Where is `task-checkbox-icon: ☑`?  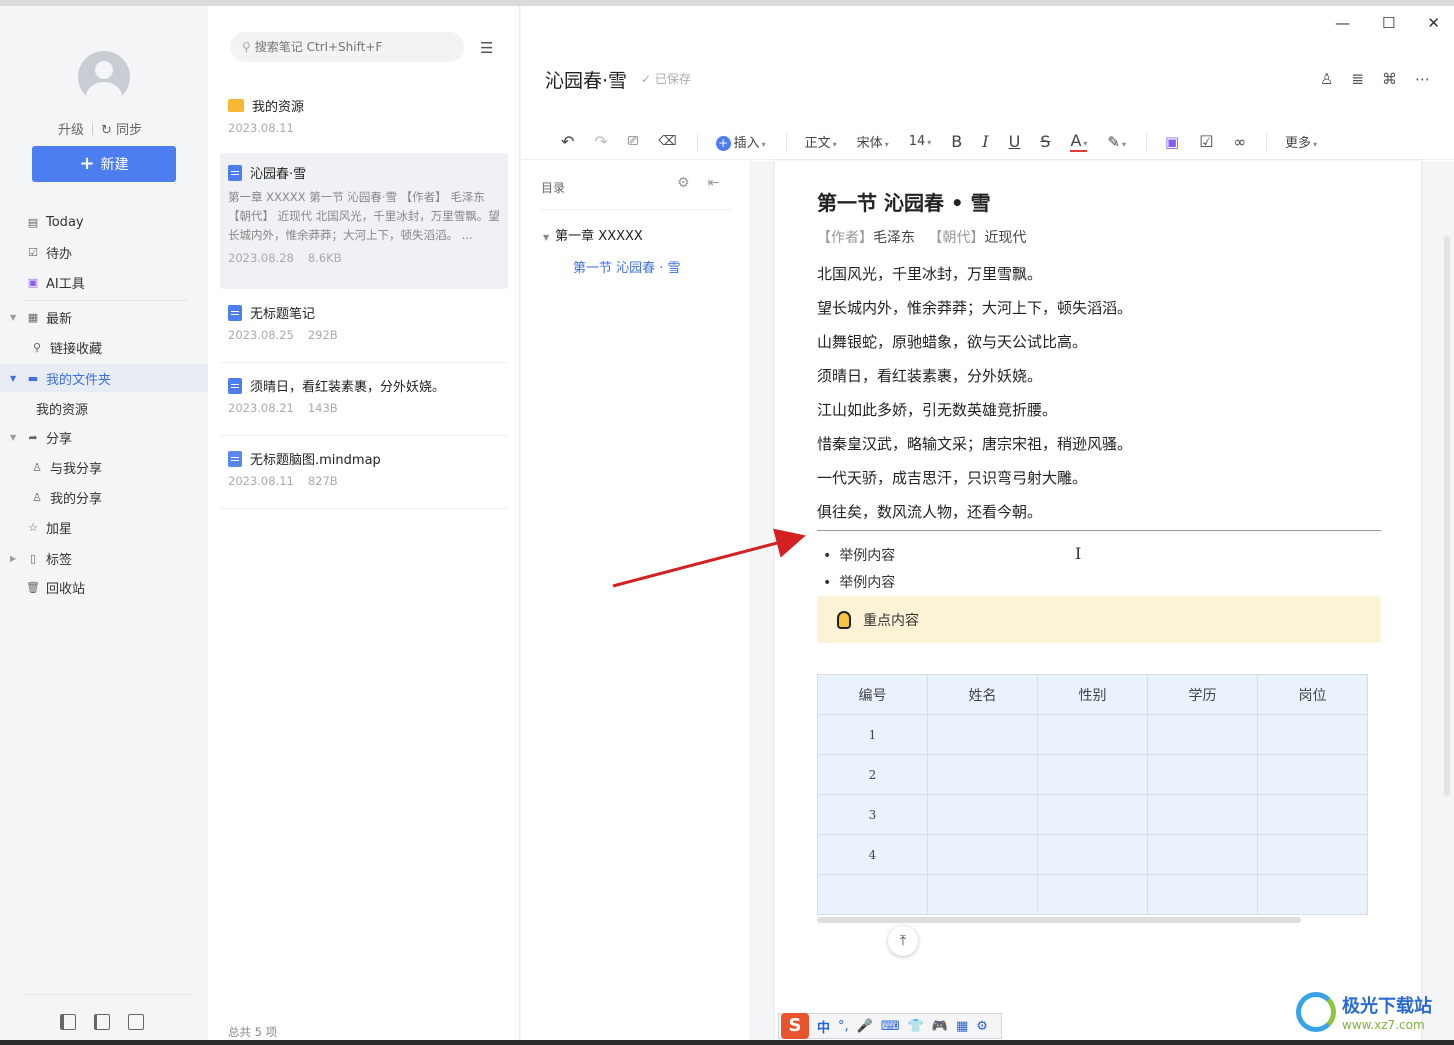 task-checkbox-icon: ☑ is located at coordinates (1206, 141).